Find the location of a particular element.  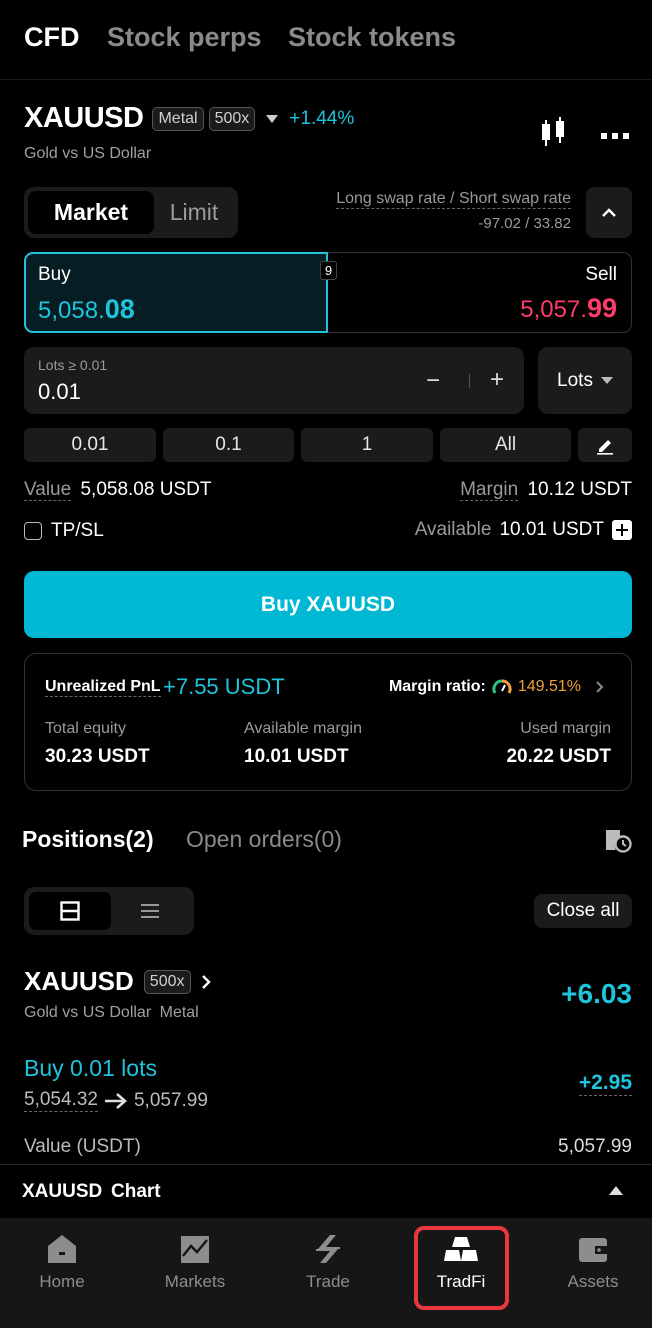

available-margin-value: 10.01 USDT is located at coordinates (296, 756).